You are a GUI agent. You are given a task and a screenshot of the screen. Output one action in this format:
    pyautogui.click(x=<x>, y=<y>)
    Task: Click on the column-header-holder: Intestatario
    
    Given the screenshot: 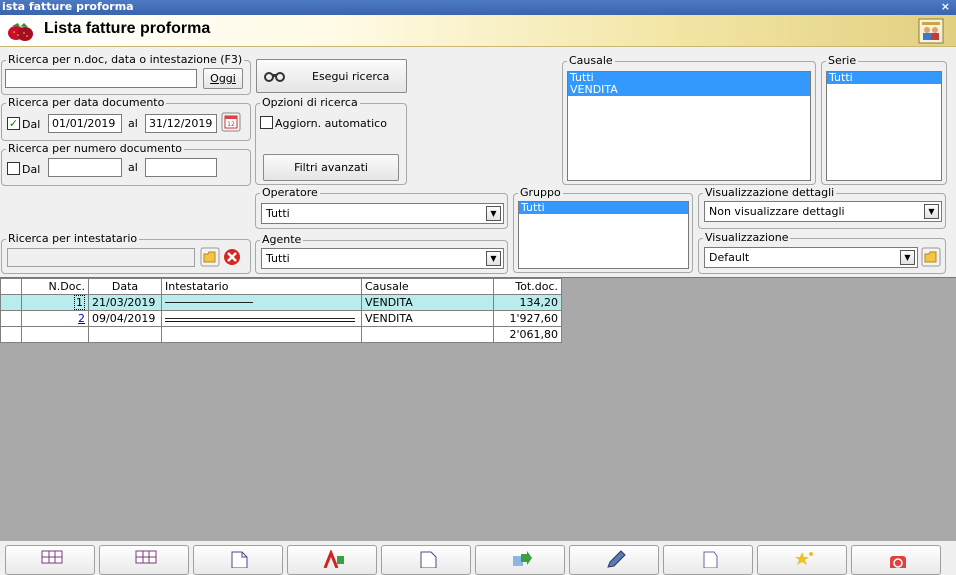 What is the action you would take?
    pyautogui.click(x=261, y=286)
    